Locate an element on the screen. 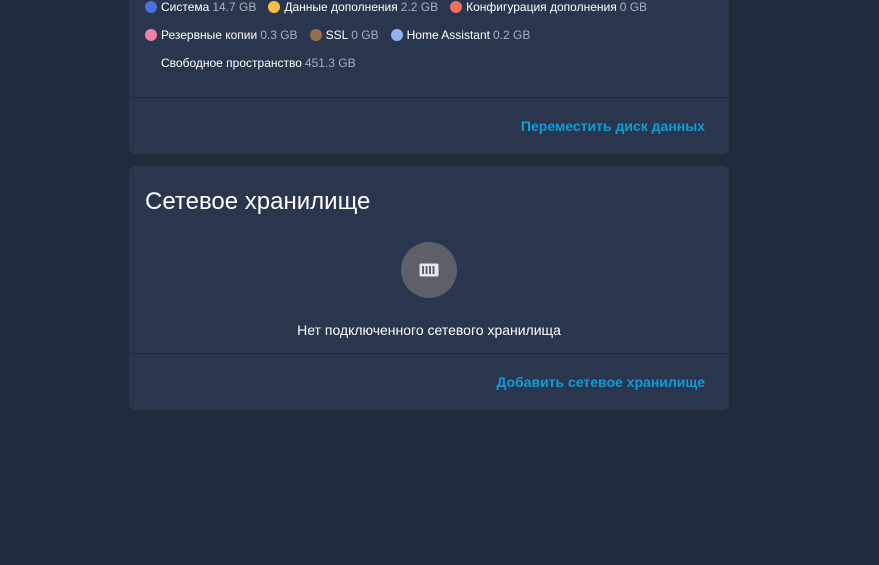 This screenshot has width=879, height=565. legend-item-addon-data: Данные дополнения 2.2 GB is located at coordinates (353, 7).